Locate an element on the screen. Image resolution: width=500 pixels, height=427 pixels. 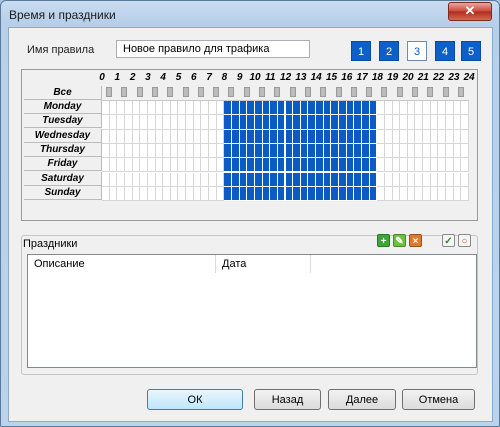
day-label-tuesday: Tuesday is located at coordinates (63, 121).